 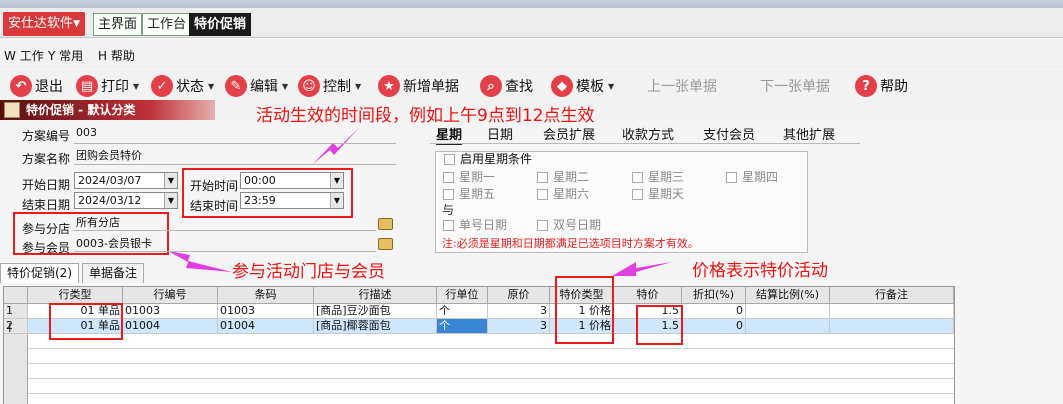 I want to click on checkbox-even-date: 双号日期, so click(x=569, y=224).